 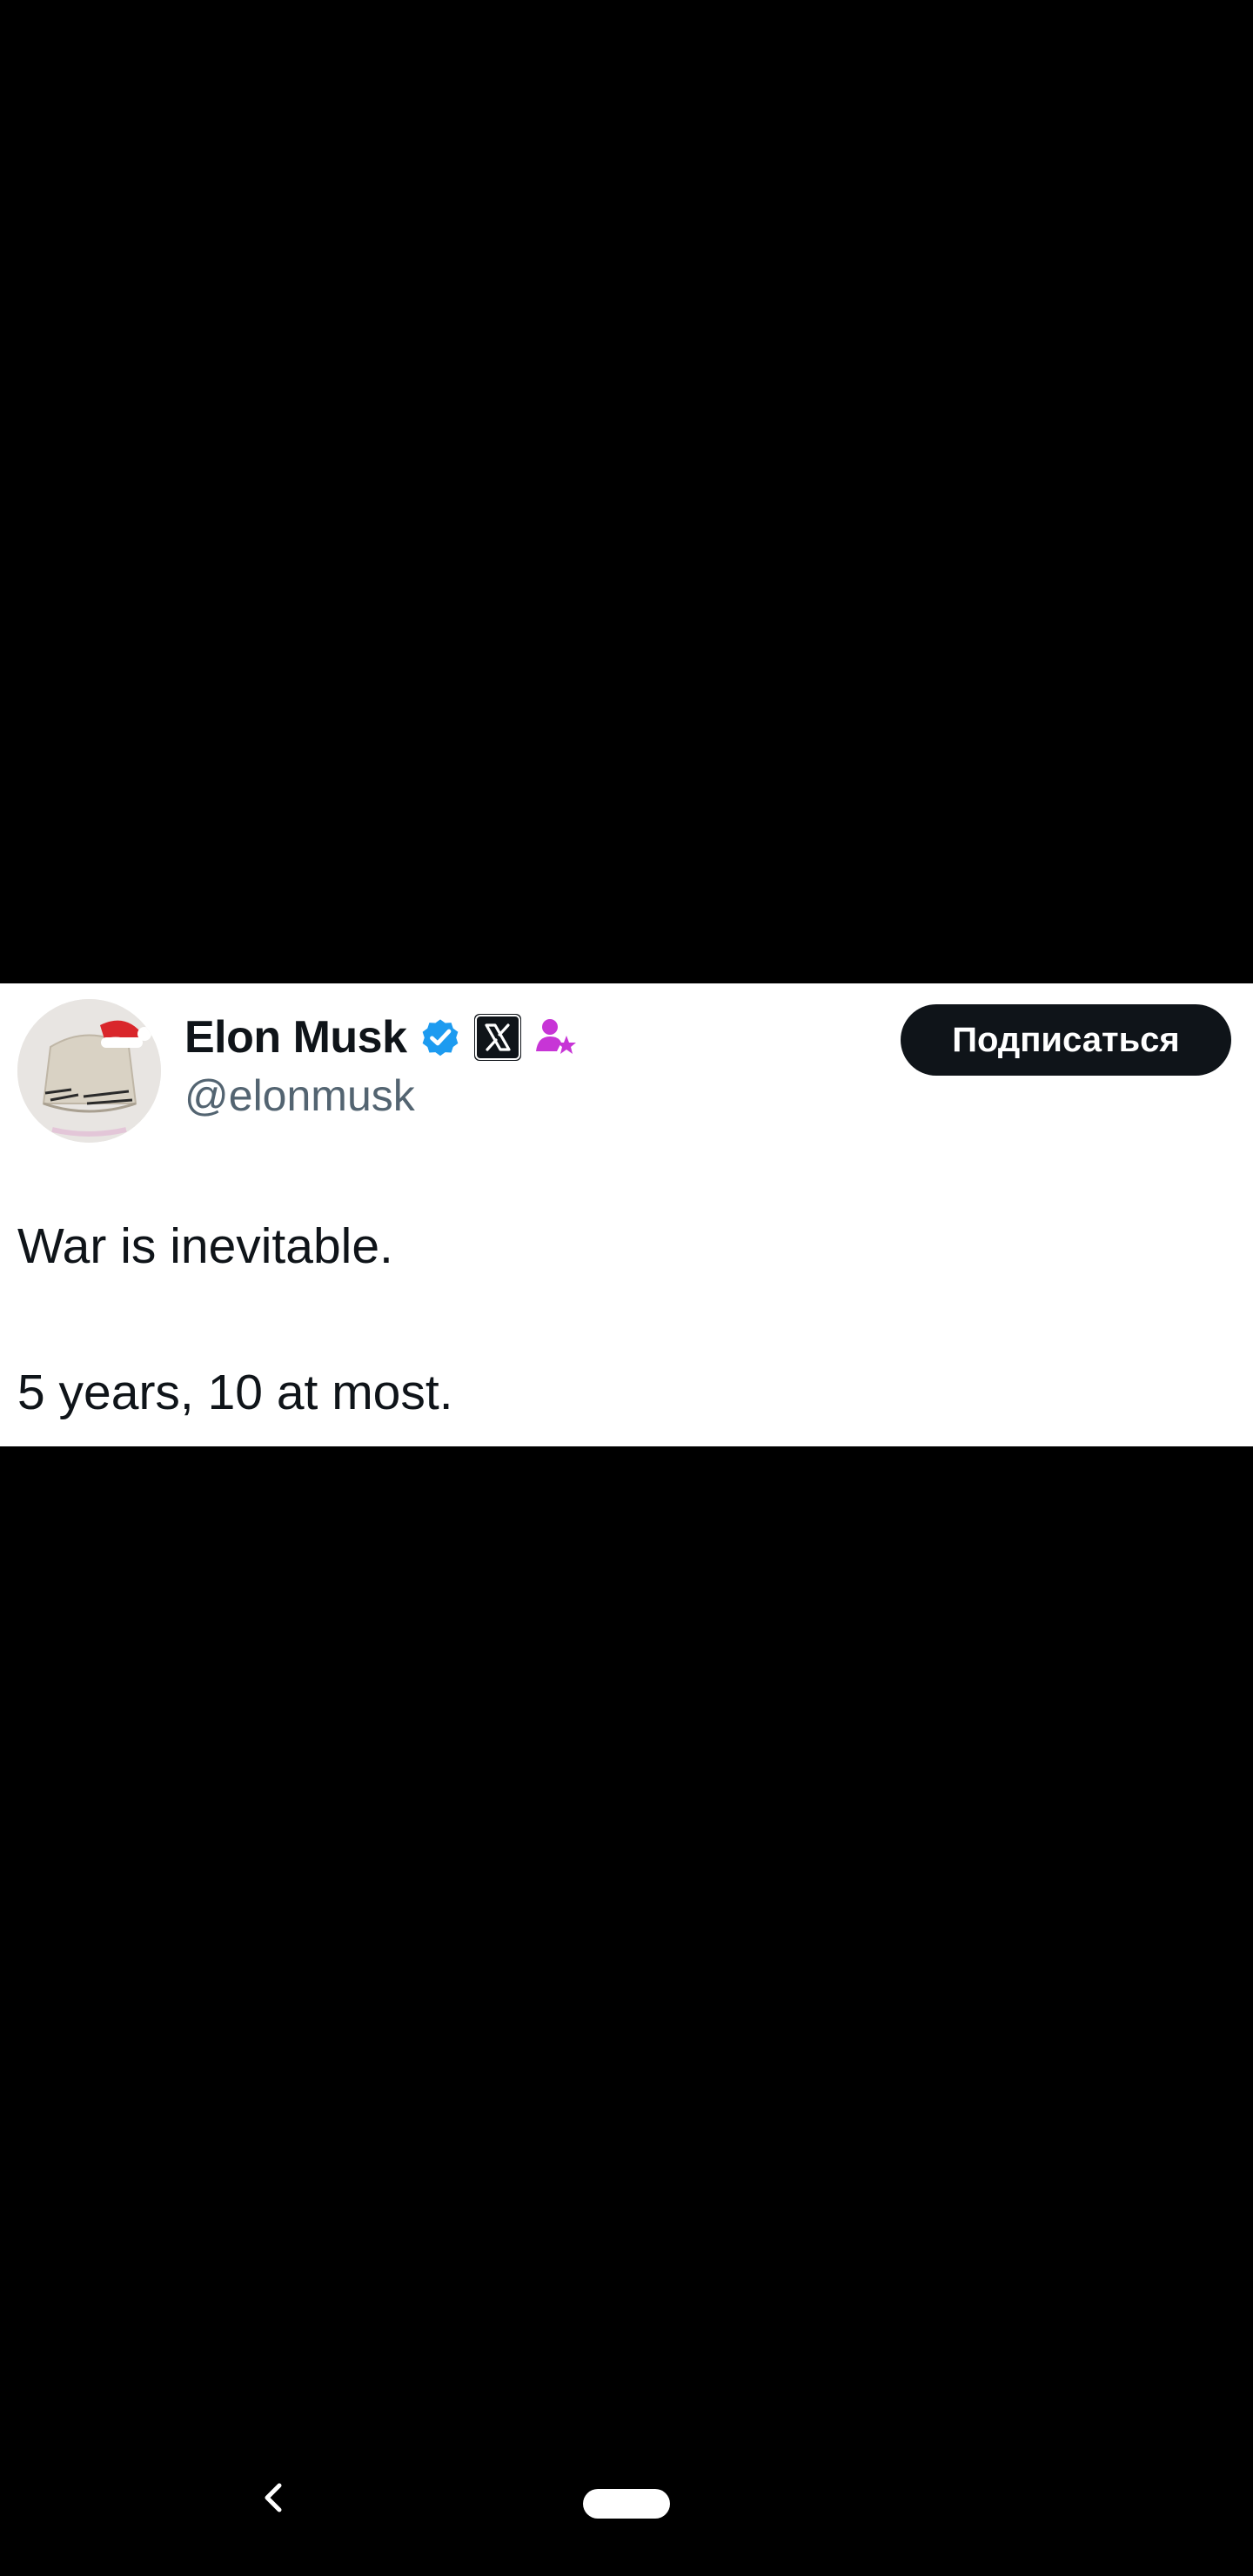 I want to click on back-button, so click(x=274, y=2498).